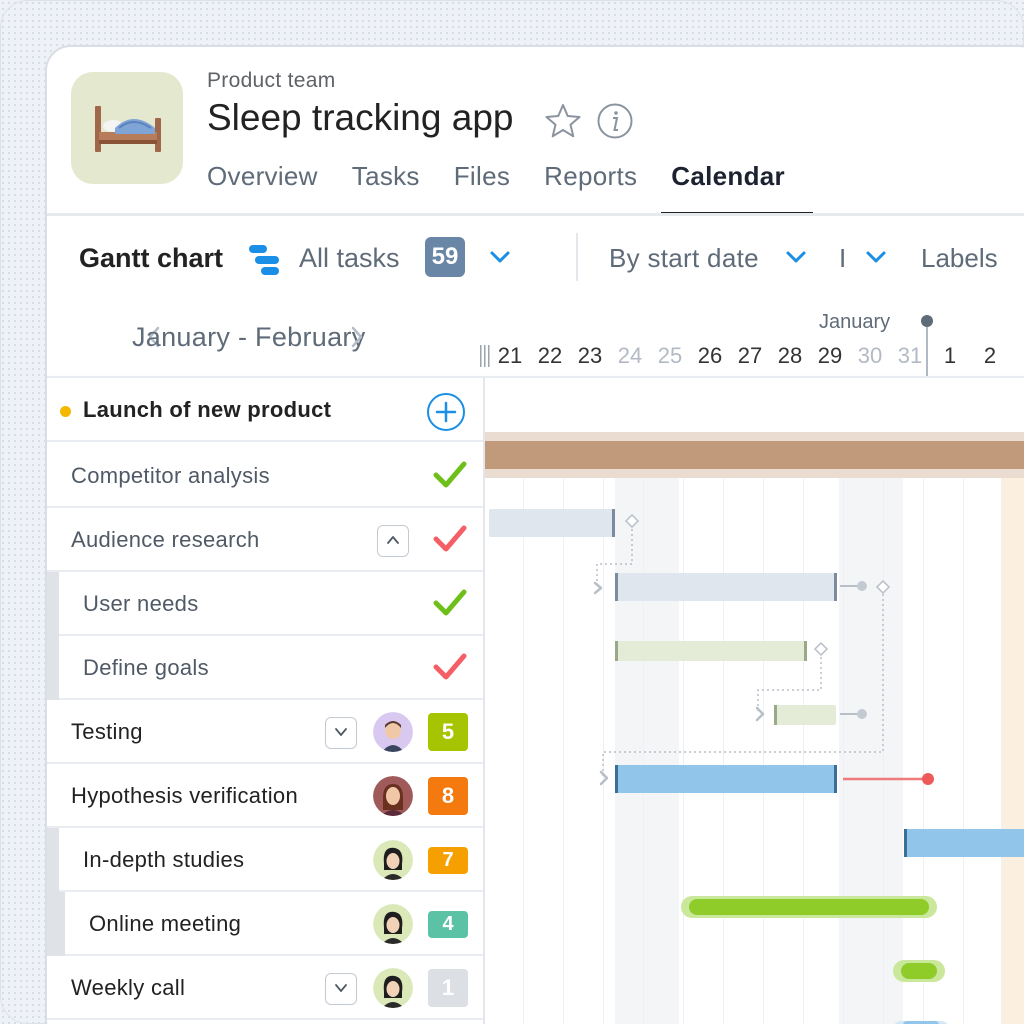 The width and height of the screenshot is (1024, 1024). Describe the element at coordinates (141, 603) in the screenshot. I see `task-name: User needs` at that location.